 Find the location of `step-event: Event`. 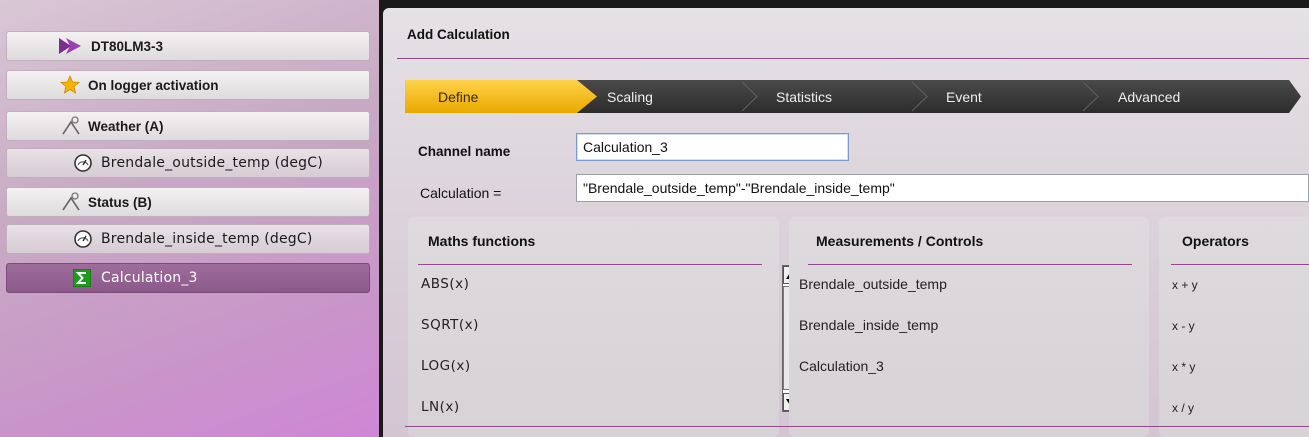

step-event: Event is located at coordinates (964, 97).